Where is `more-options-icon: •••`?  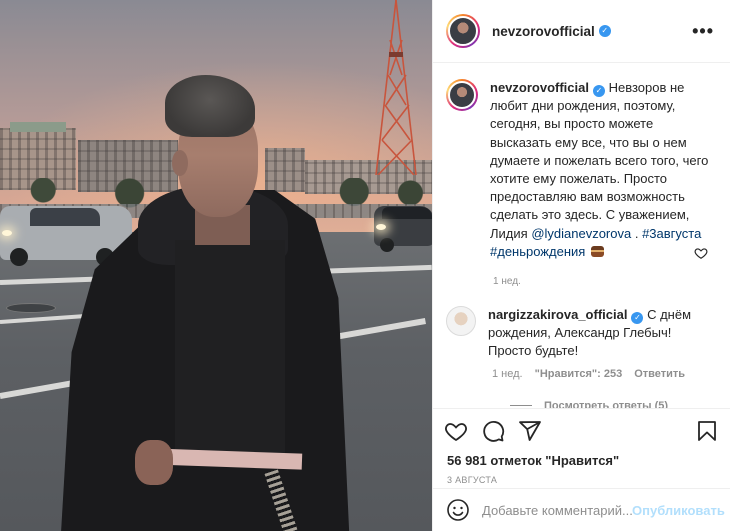
more-options-icon: ••• is located at coordinates (703, 31).